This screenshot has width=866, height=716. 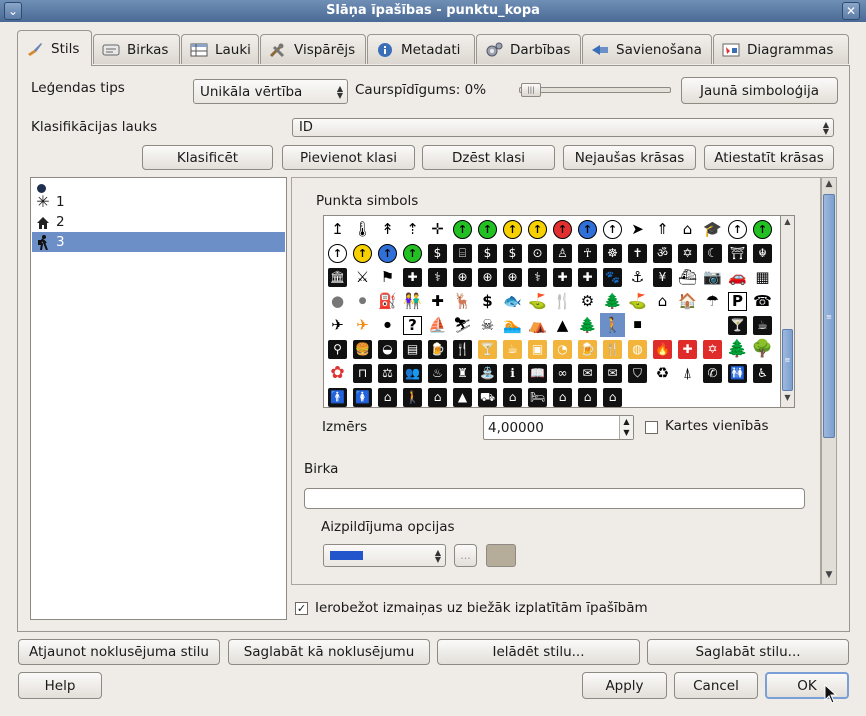 What do you see at coordinates (487, 396) in the screenshot?
I see `symbol-cell: ⛟` at bounding box center [487, 396].